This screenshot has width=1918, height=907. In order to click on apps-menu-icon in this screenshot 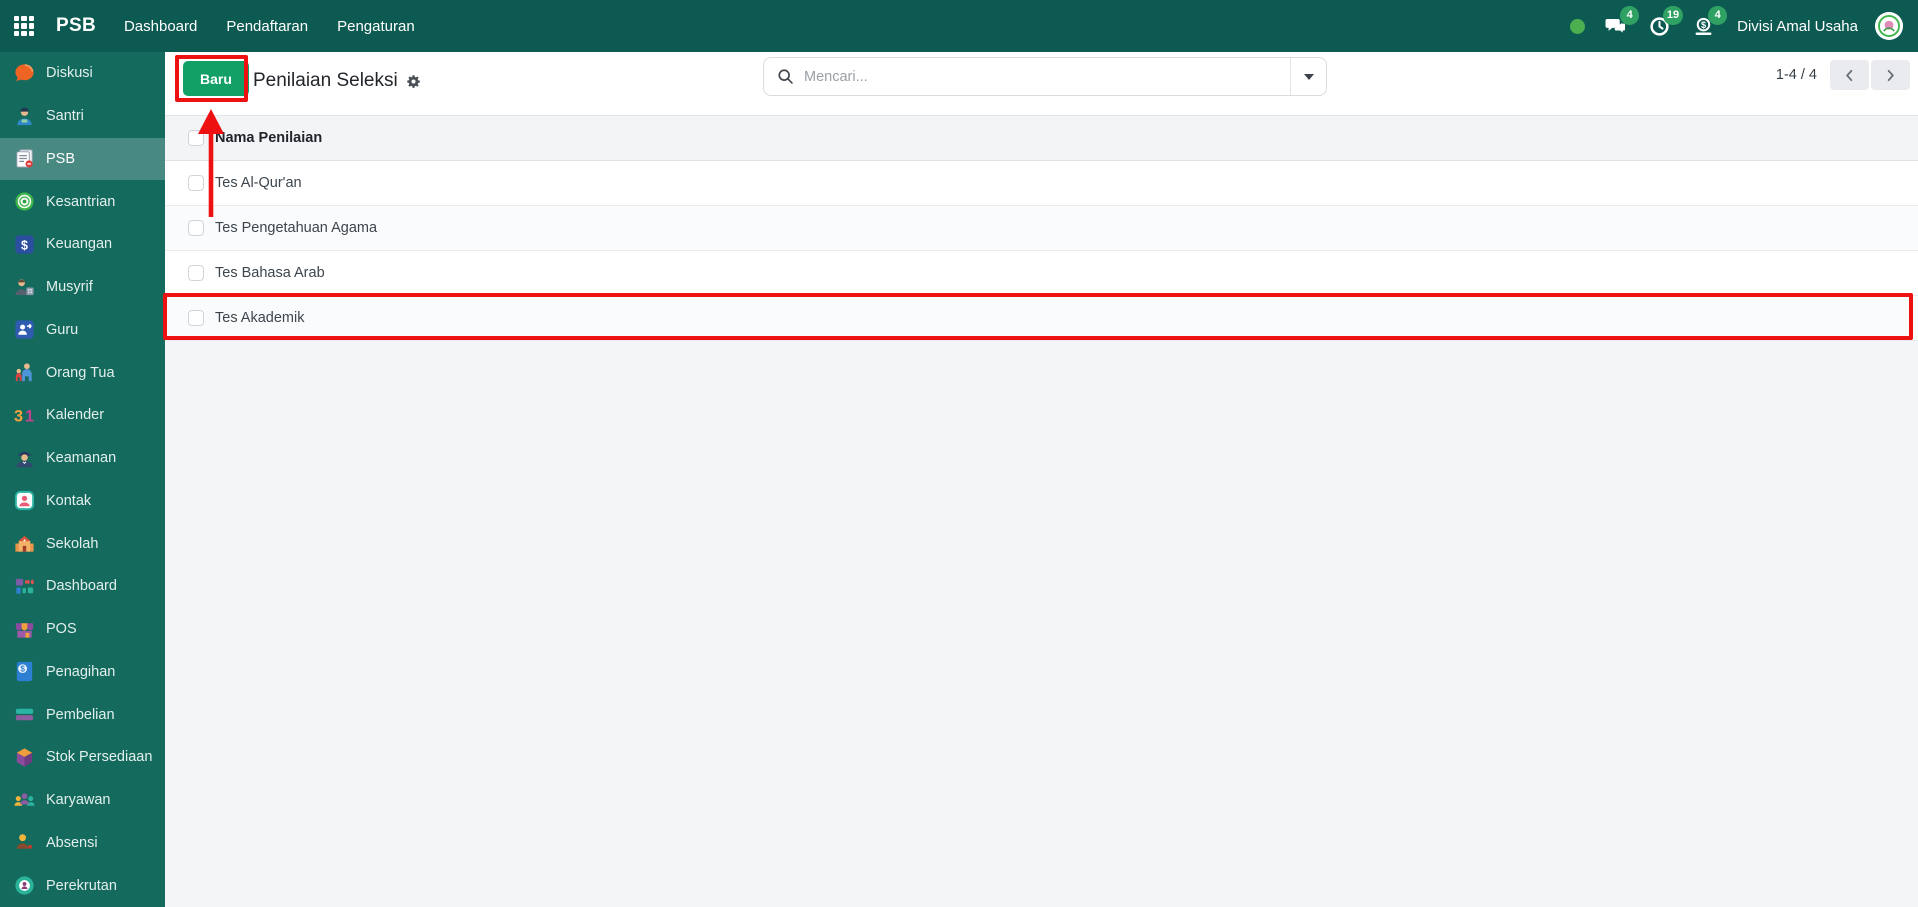, I will do `click(24, 26)`.